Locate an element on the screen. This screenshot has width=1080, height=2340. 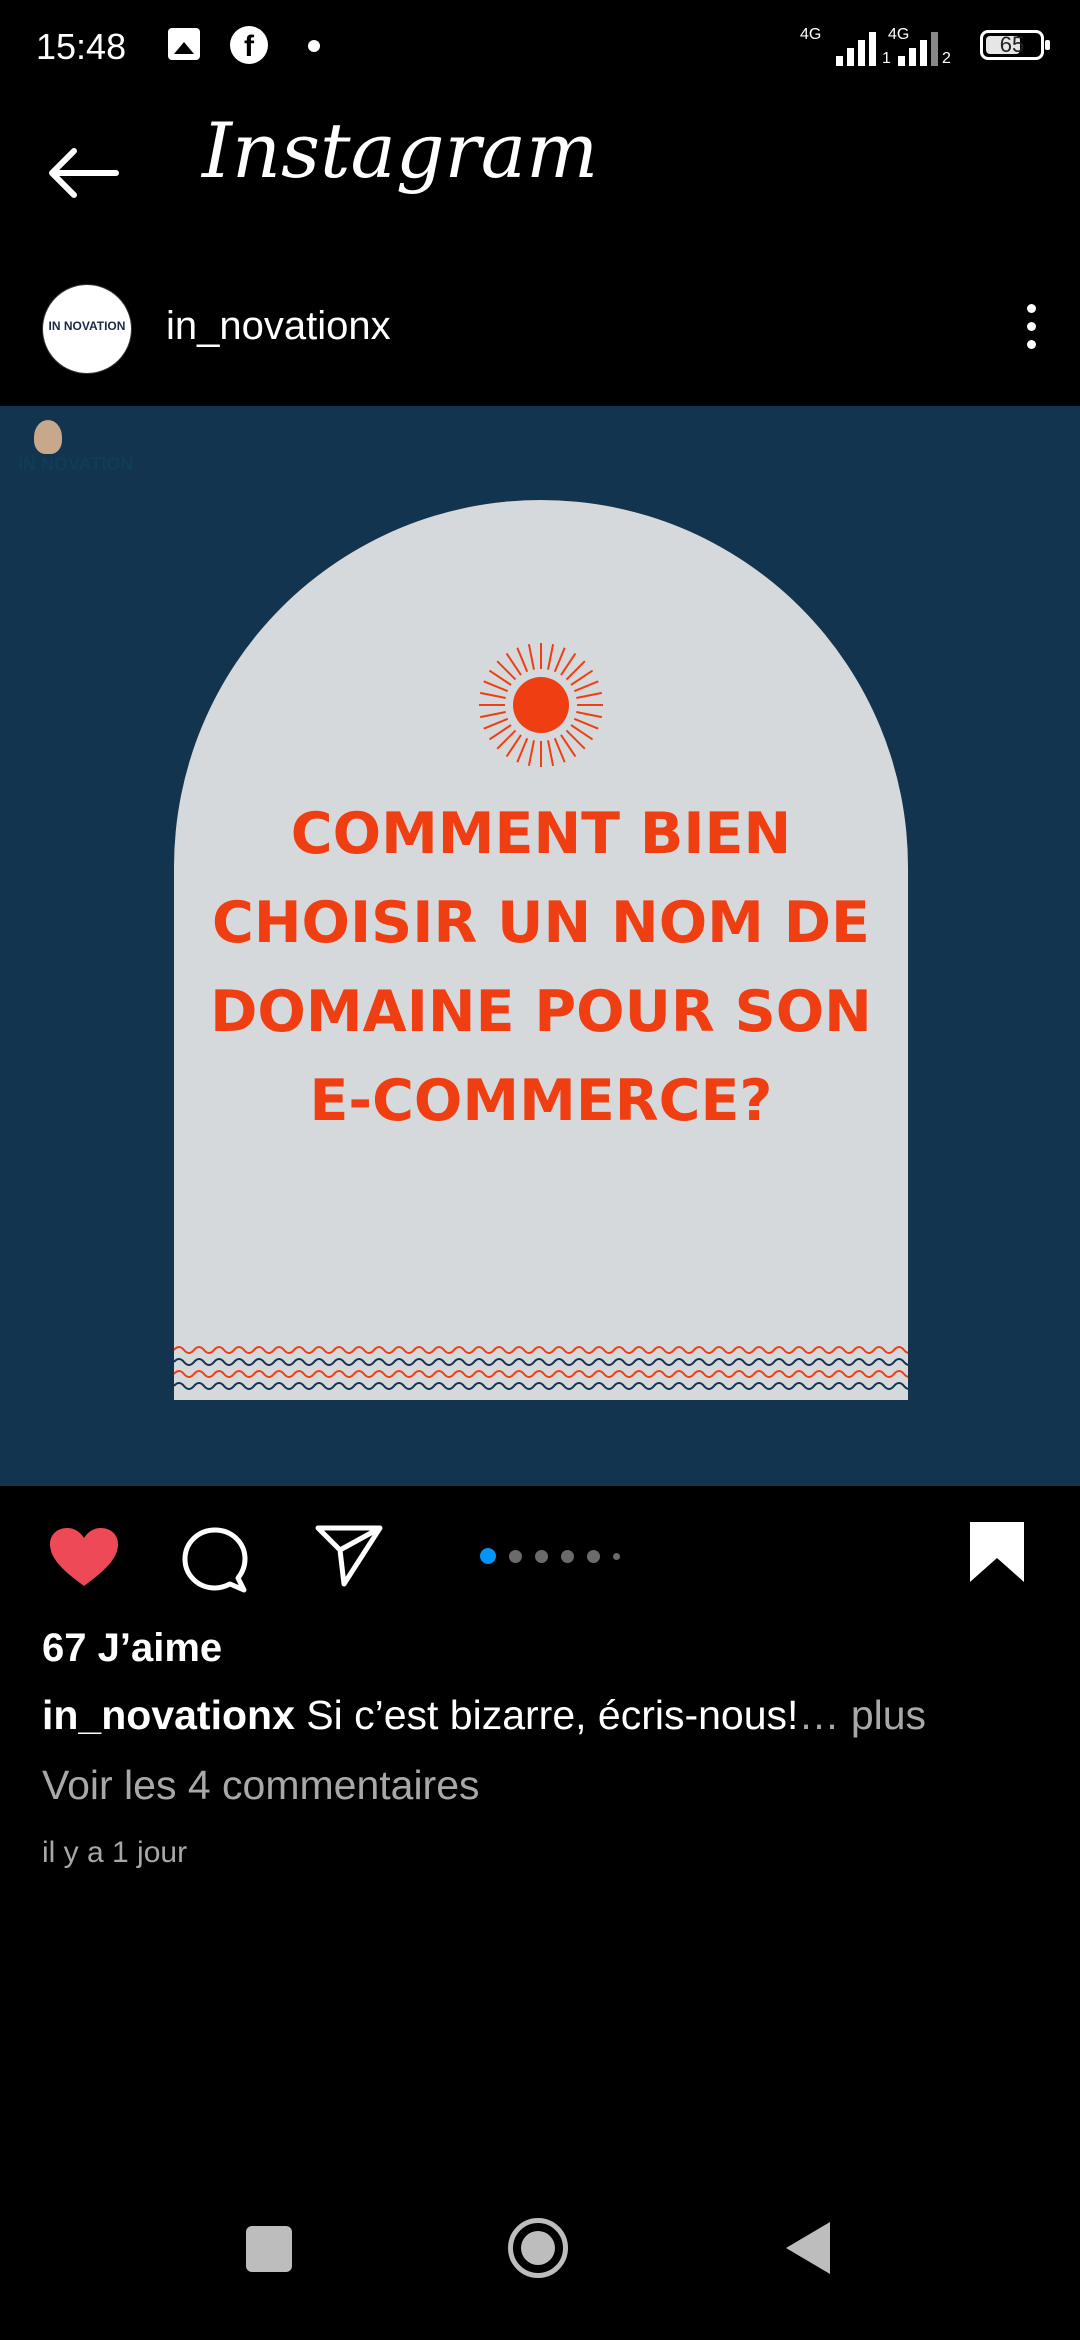
app-bar: Instagram is located at coordinates (540, 171).